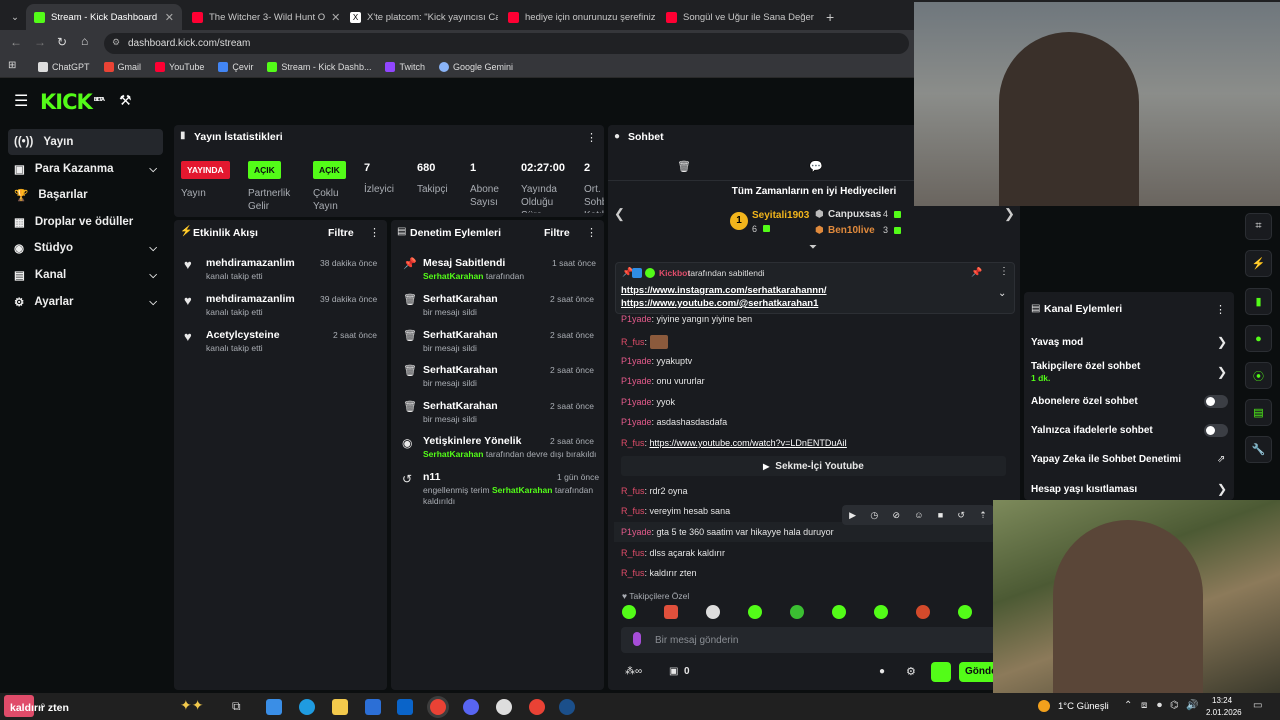 The image size is (1280, 720). What do you see at coordinates (1128, 705) in the screenshot?
I see `tray-chevron-icon: ⌃` at bounding box center [1128, 705].